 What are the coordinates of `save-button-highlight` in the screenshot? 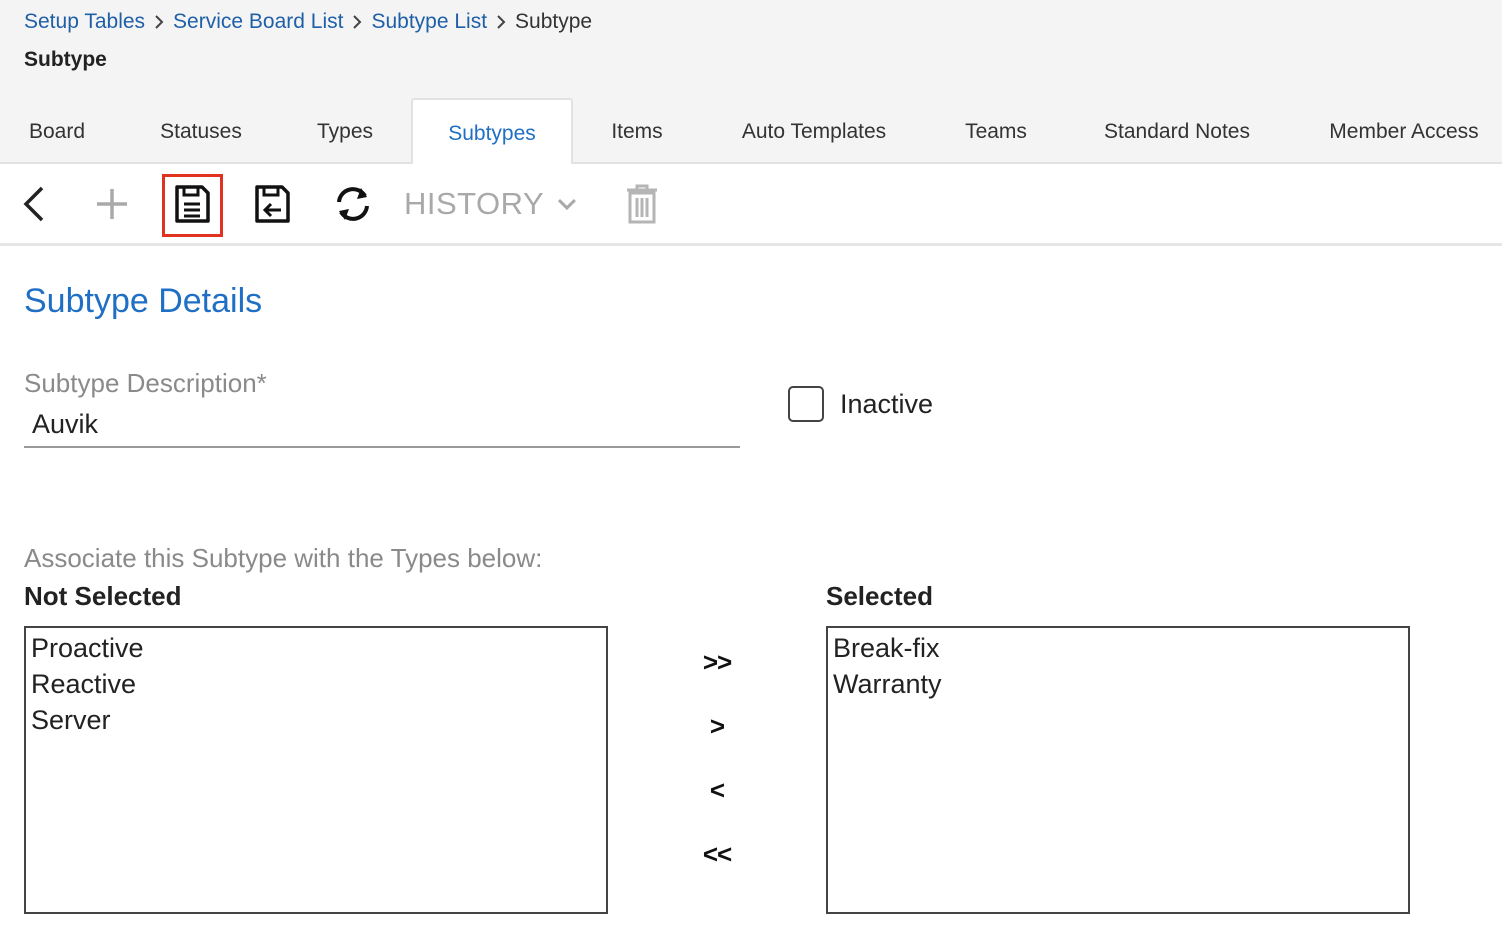 It's located at (192, 205).